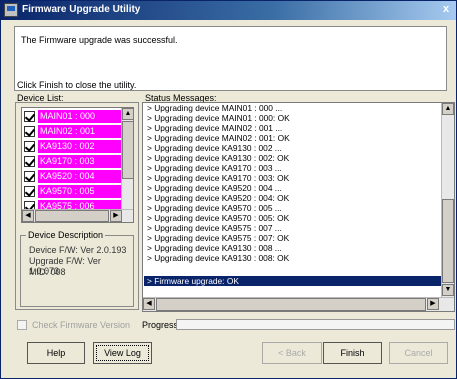 This screenshot has height=379, width=457. What do you see at coordinates (160, 325) in the screenshot?
I see `progress-label: Progress` at bounding box center [160, 325].